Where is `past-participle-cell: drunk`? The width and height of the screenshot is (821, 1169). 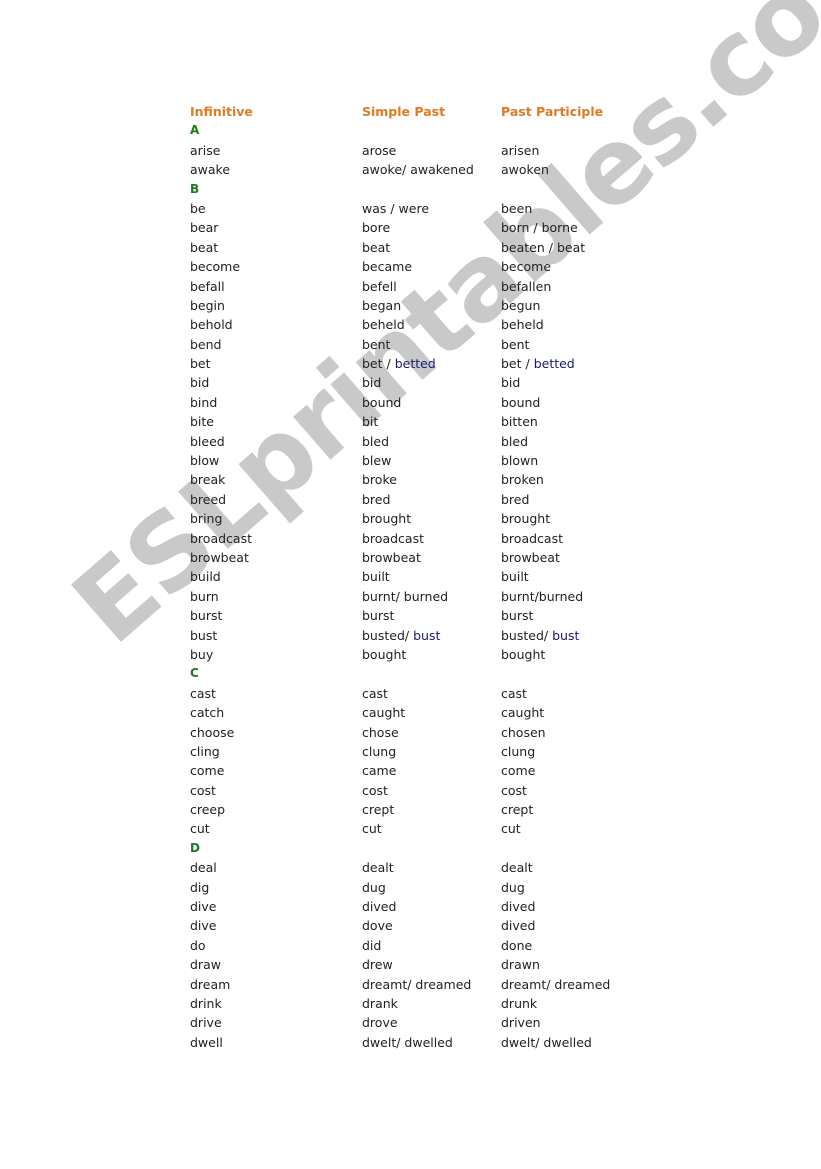
past-participle-cell: drunk is located at coordinates (519, 1003).